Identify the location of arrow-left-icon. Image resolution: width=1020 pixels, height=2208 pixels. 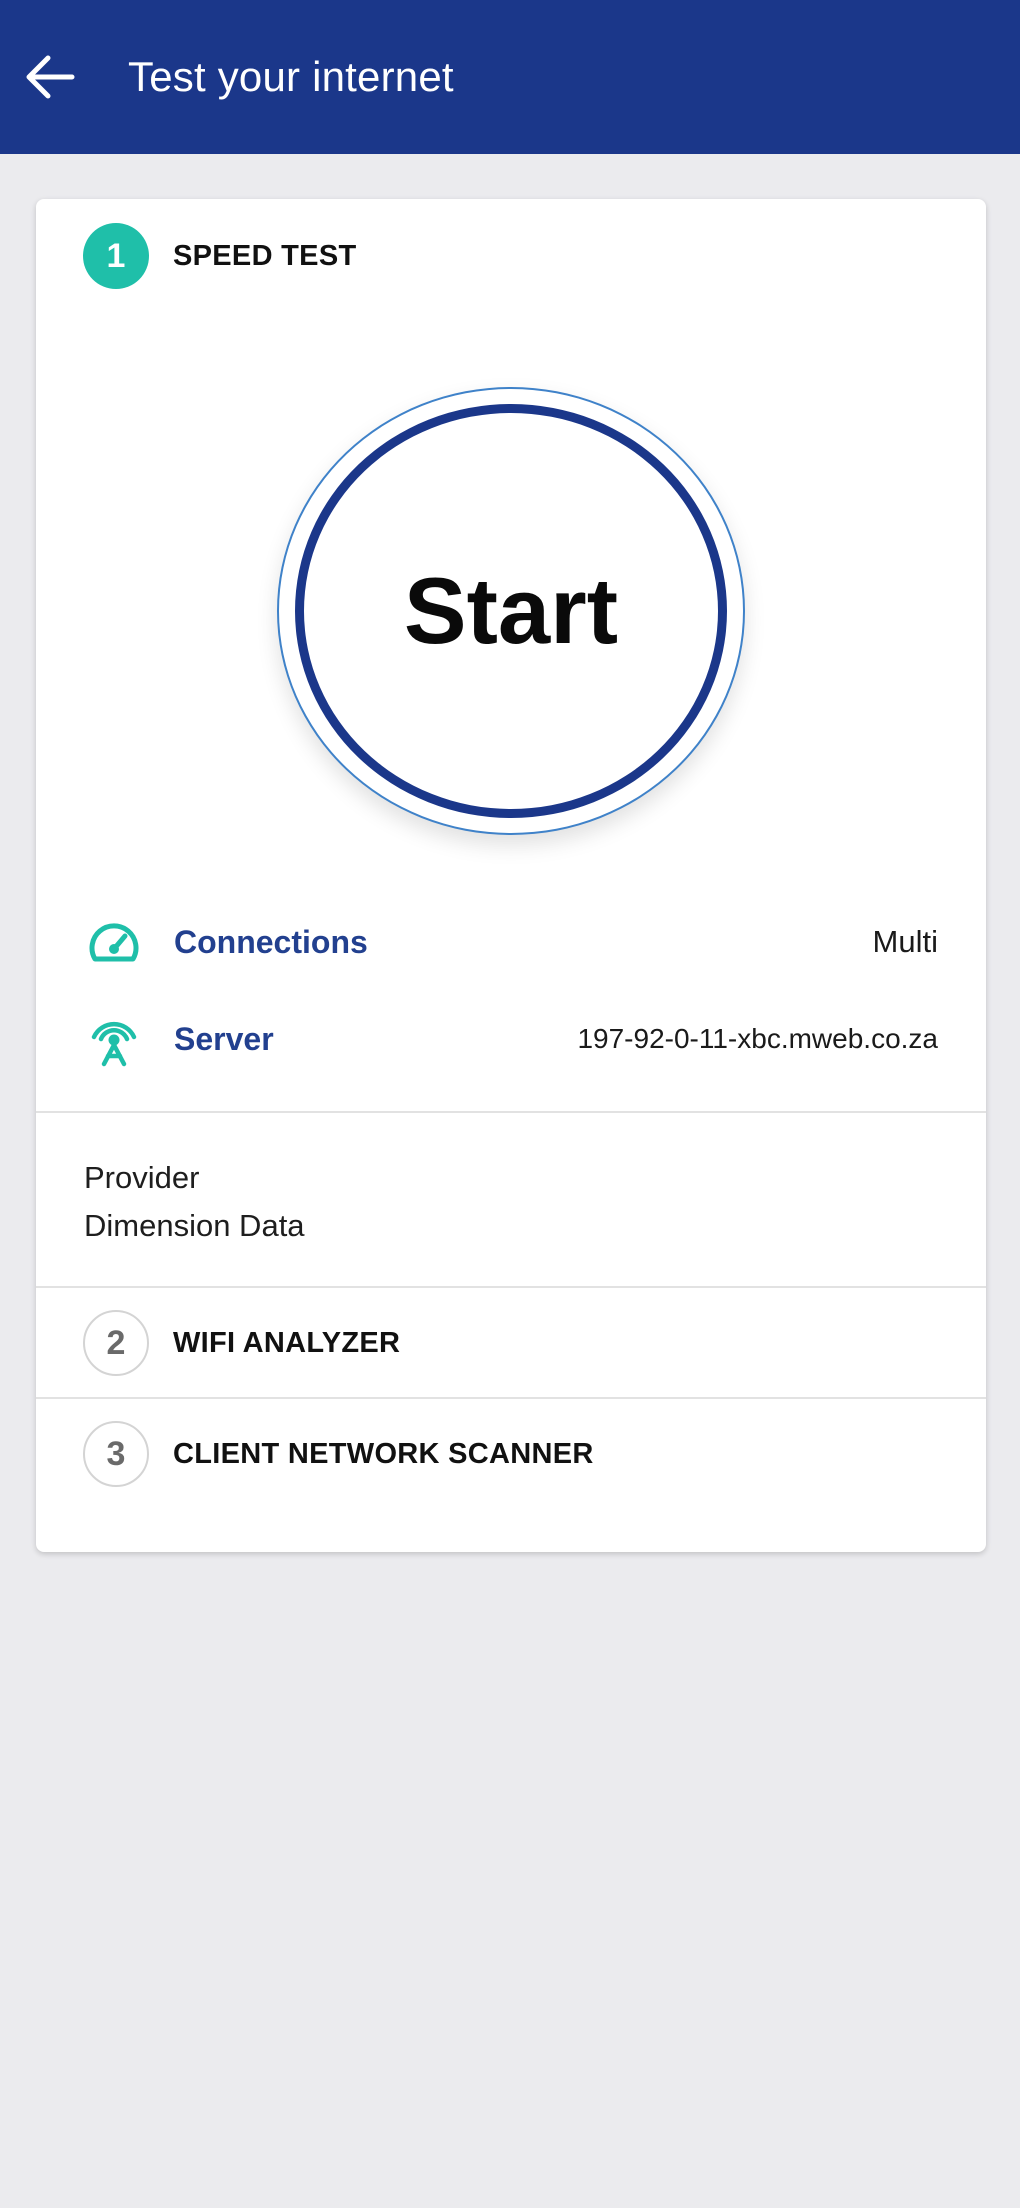
(50, 77).